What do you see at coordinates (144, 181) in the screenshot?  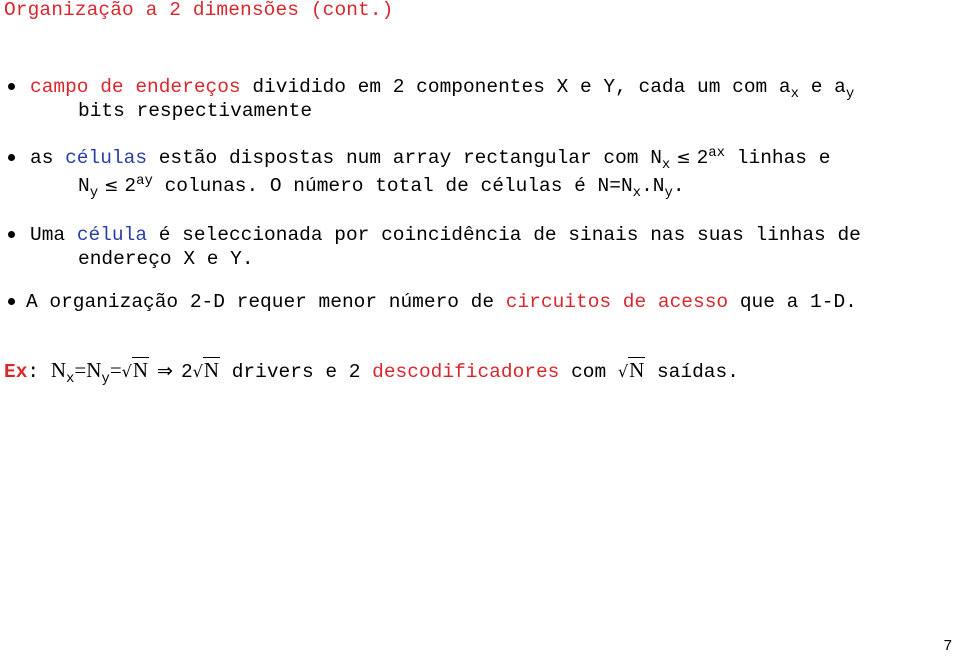 I see `superscript: ay` at bounding box center [144, 181].